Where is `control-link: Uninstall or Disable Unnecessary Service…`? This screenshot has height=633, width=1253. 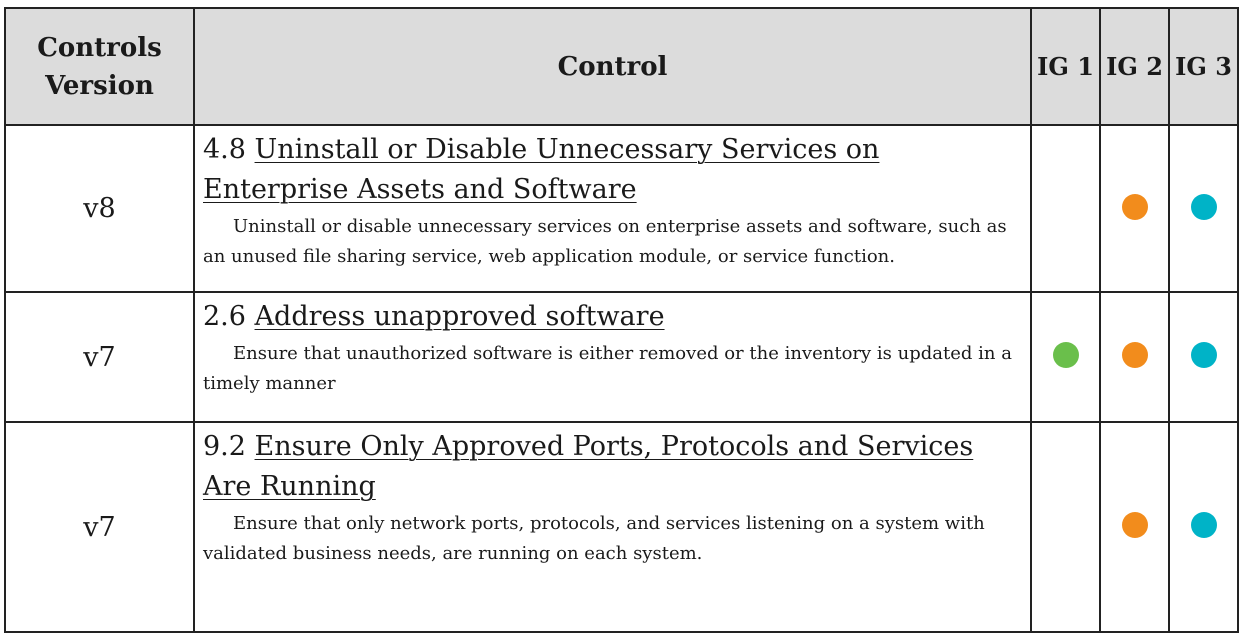
control-link: Uninstall or Disable Unnecessary Service… is located at coordinates (541, 169).